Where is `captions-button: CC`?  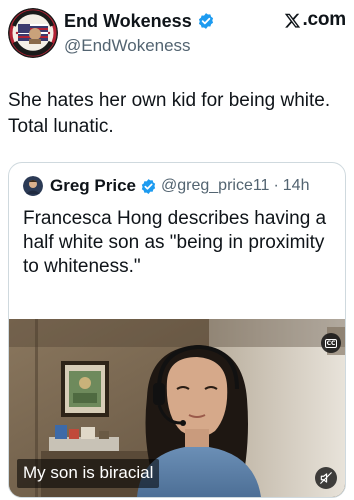 captions-button: CC is located at coordinates (331, 343).